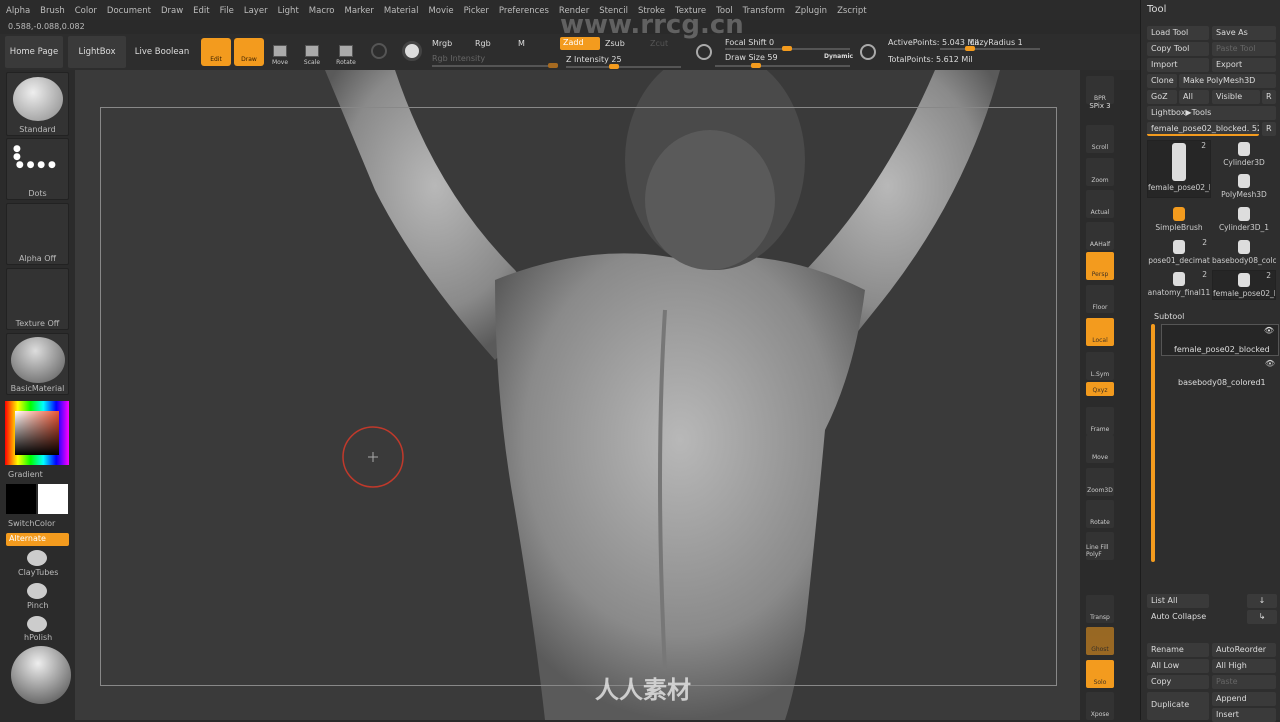 The width and height of the screenshot is (1280, 722). Describe the element at coordinates (1100, 706) in the screenshot. I see `rightshelf-xpose: Xpose` at that location.